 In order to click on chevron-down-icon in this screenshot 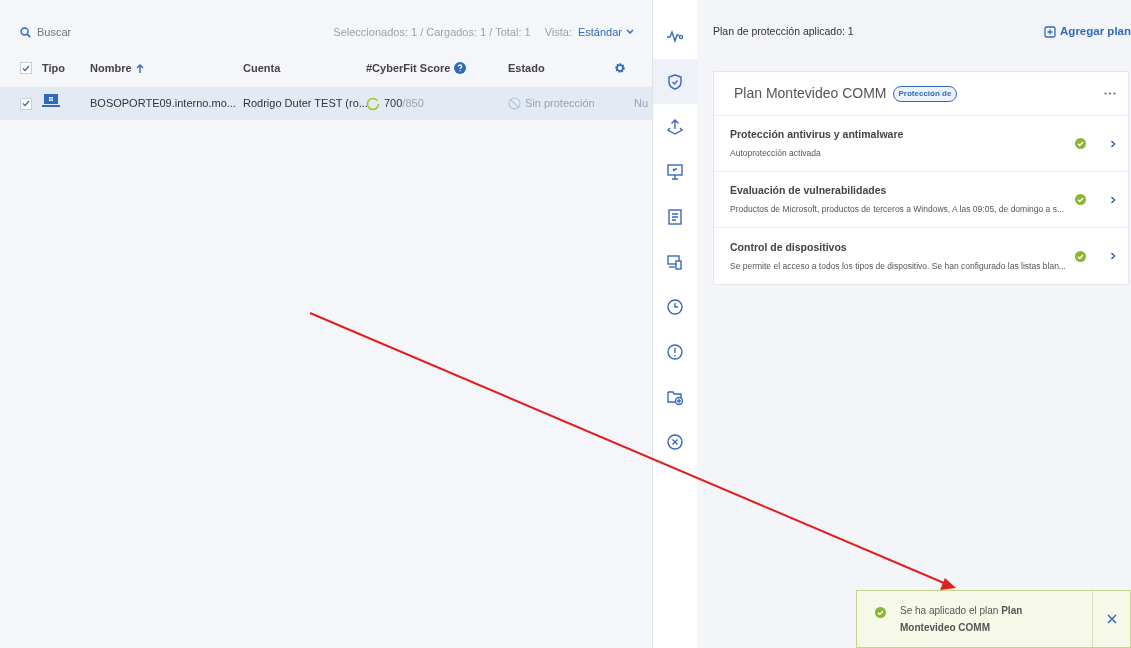, I will do `click(630, 32)`.